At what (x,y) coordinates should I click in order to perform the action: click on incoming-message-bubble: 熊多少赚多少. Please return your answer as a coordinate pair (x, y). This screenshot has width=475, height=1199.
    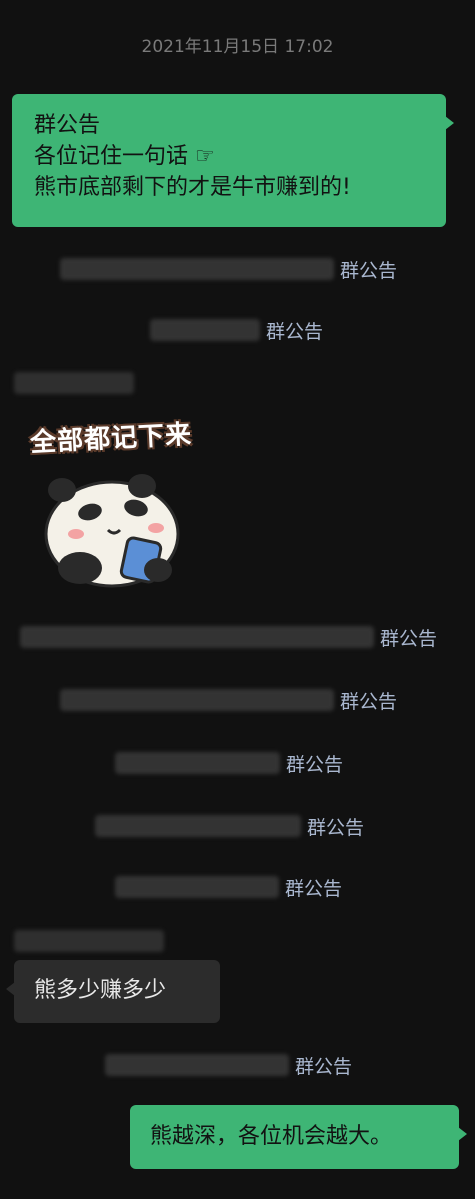
    Looking at the image, I should click on (113, 991).